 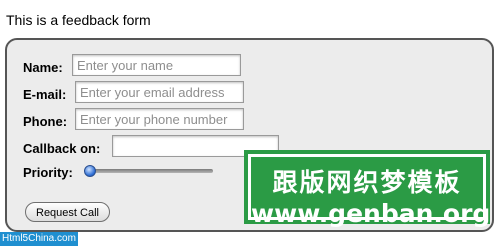 What do you see at coordinates (159, 92) in the screenshot?
I see `email-input` at bounding box center [159, 92].